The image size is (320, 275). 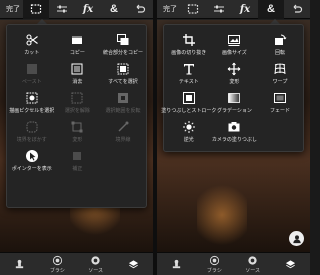 What do you see at coordinates (188, 140) in the screenshot?
I see `right_menu-item-label: 逆光` at bounding box center [188, 140].